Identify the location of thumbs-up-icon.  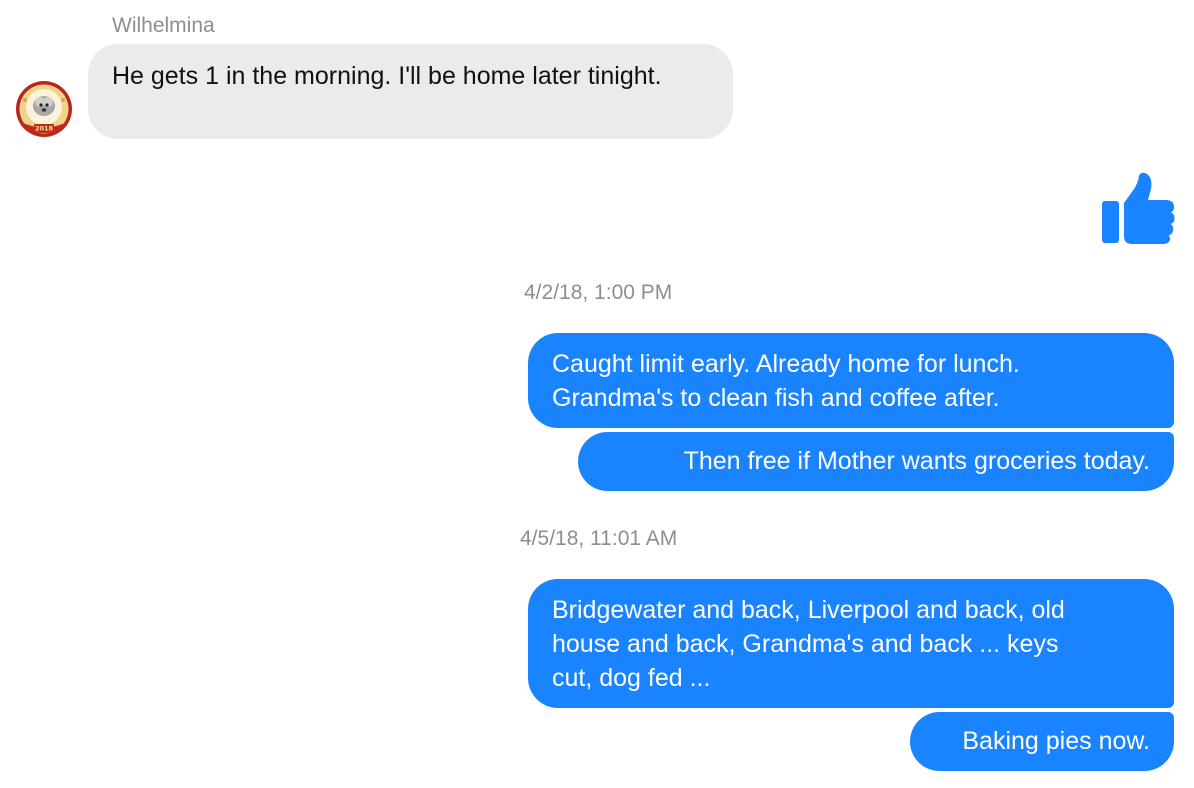
(1138, 209).